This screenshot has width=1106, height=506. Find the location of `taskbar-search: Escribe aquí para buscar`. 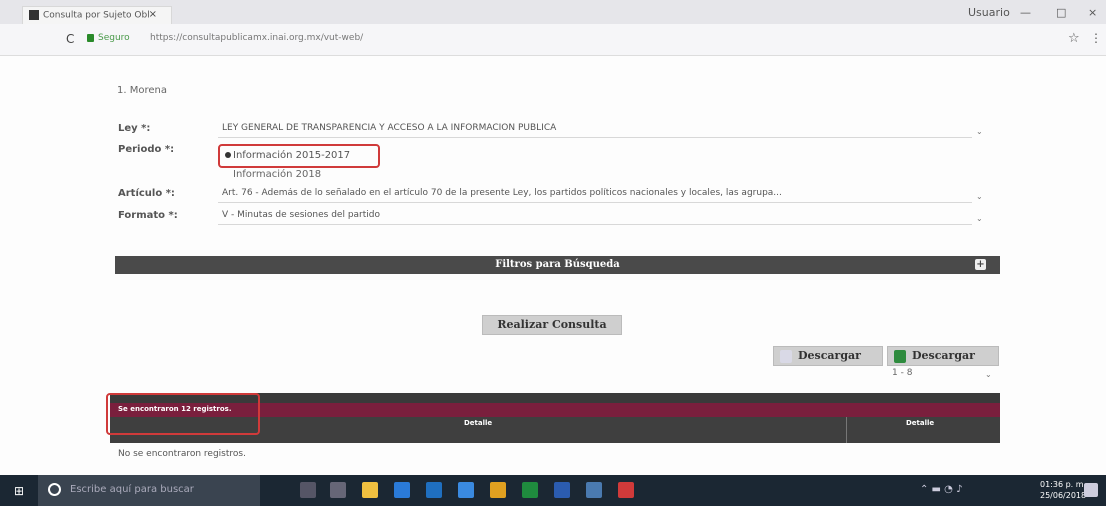

taskbar-search: Escribe aquí para buscar is located at coordinates (149, 490).